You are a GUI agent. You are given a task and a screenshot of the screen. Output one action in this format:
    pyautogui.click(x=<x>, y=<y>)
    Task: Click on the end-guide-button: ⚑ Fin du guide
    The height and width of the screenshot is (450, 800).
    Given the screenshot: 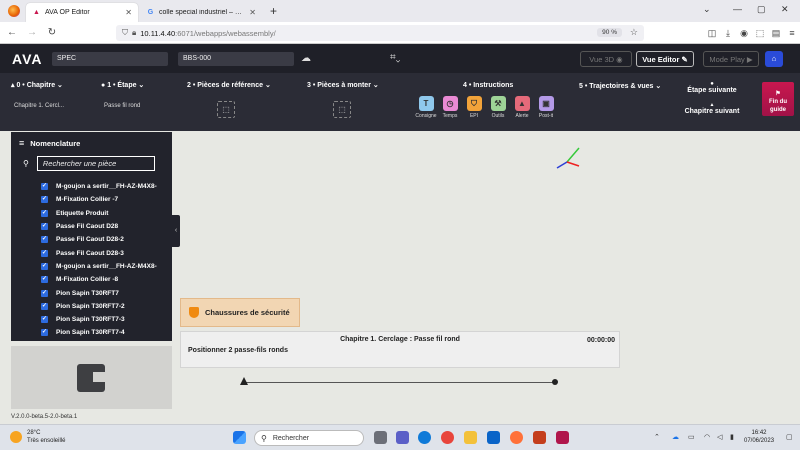 What is the action you would take?
    pyautogui.click(x=778, y=99)
    